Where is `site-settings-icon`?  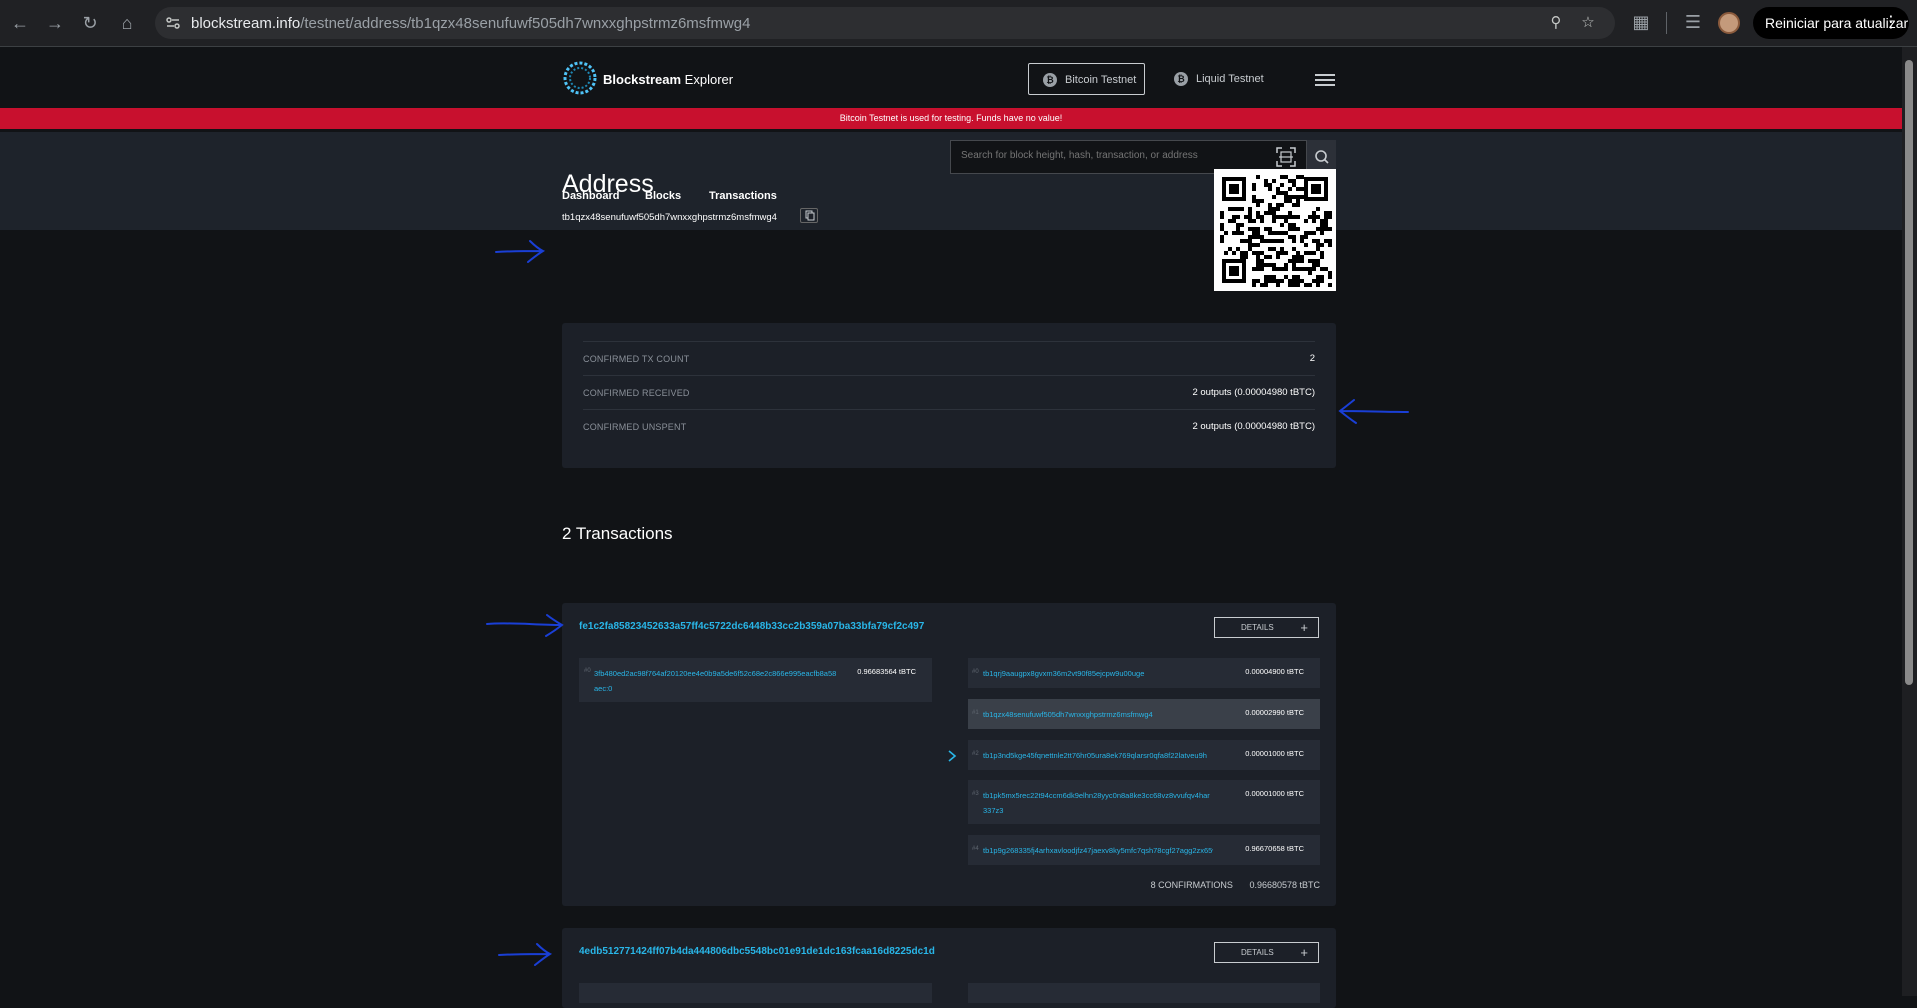
site-settings-icon is located at coordinates (173, 23).